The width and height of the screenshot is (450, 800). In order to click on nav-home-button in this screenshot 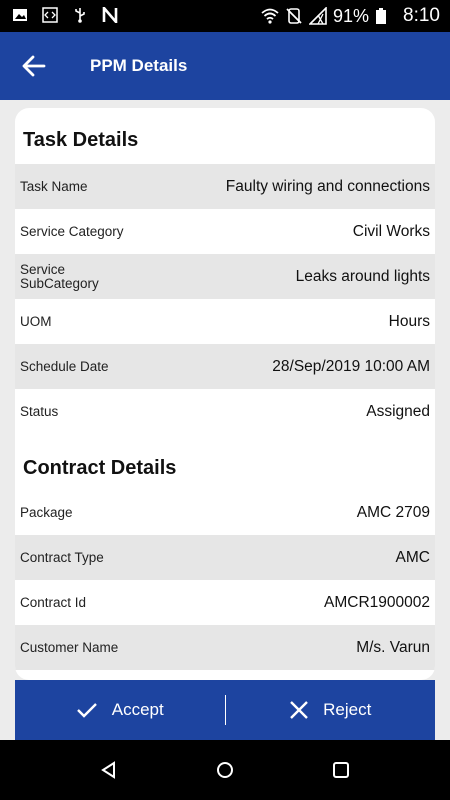, I will do `click(225, 770)`.